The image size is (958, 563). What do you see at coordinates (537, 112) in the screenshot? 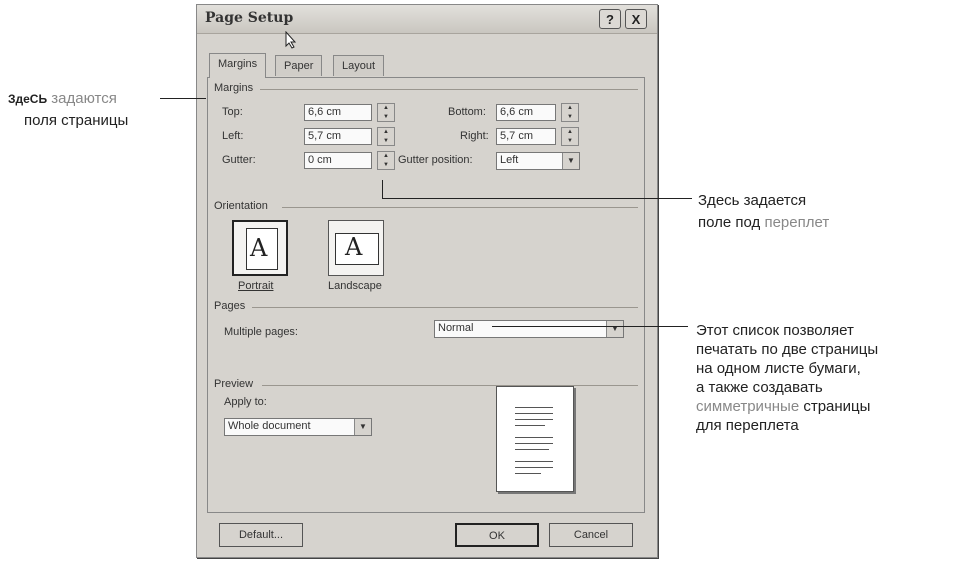
I see `bottom-margin-spinner: 6,6 cm ▲ ▼` at bounding box center [537, 112].